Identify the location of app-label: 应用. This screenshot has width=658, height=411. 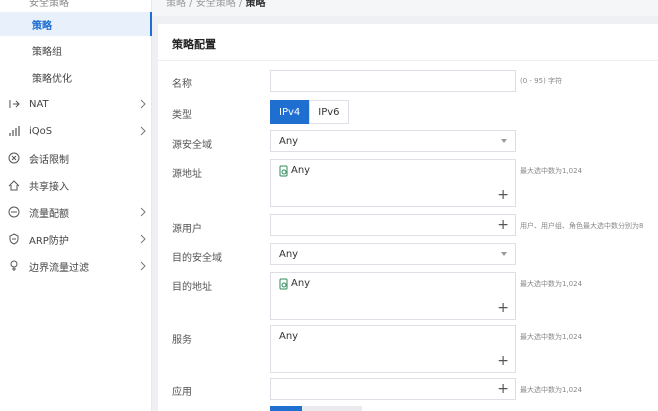
(182, 392).